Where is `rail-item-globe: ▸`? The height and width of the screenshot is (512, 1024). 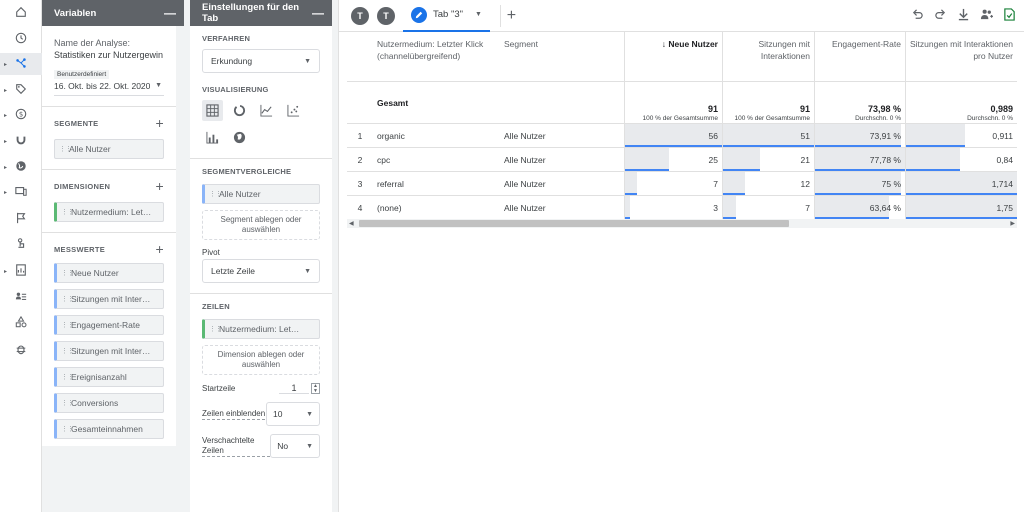 rail-item-globe: ▸ is located at coordinates (21, 167).